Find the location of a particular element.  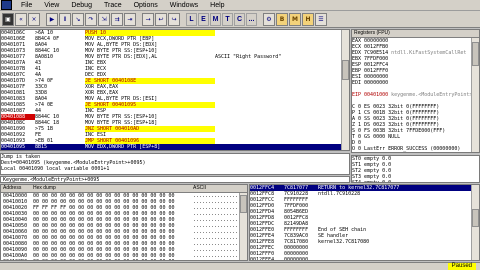

cpu-button: C is located at coordinates (239, 19).